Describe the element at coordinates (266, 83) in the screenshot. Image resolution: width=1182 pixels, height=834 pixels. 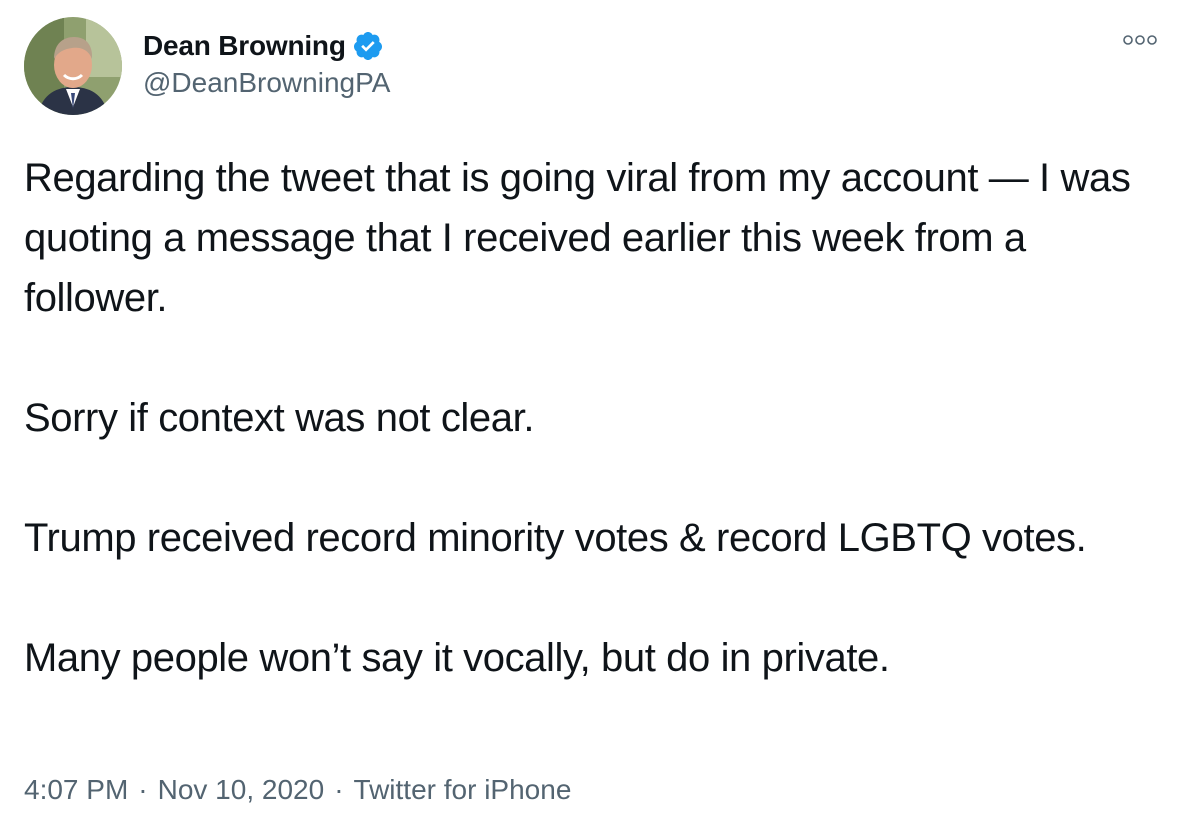
I see `author-handle: @DeanBrowningPA` at that location.